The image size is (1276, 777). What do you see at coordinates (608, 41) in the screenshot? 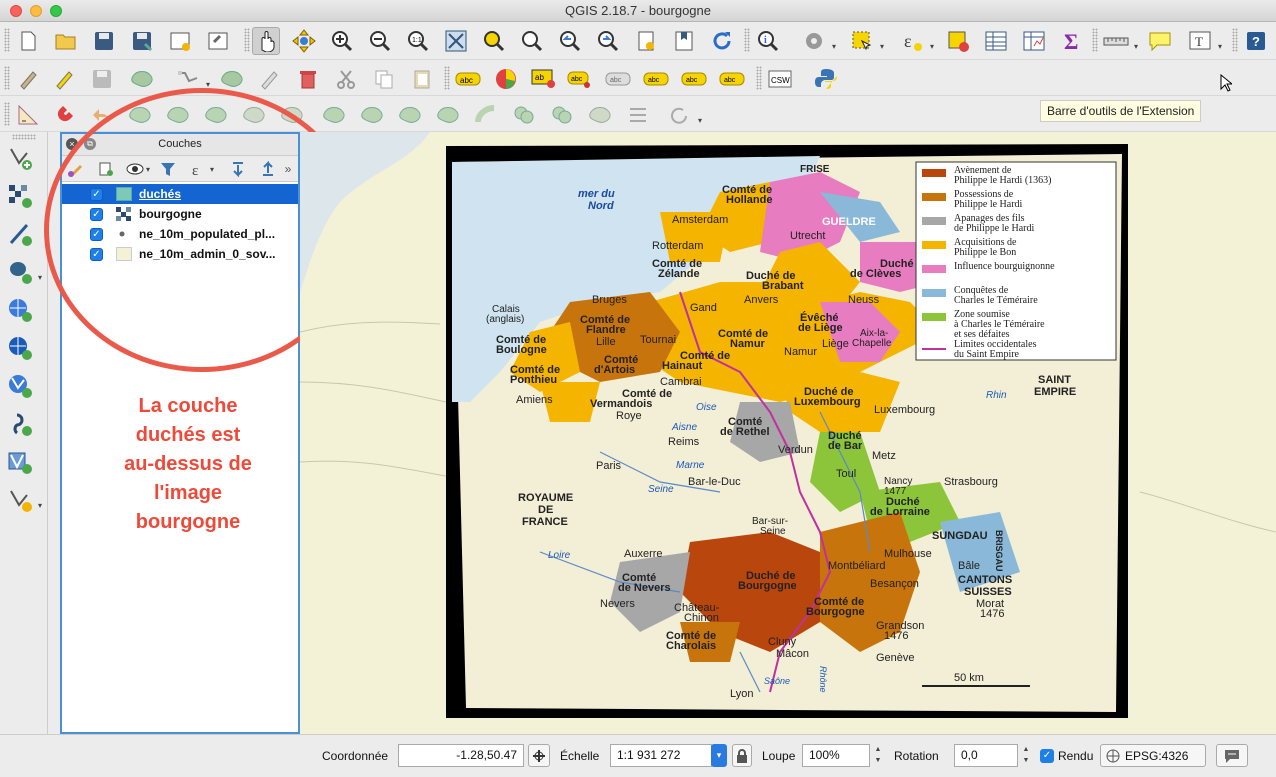
I see `zoom-next-icon` at bounding box center [608, 41].